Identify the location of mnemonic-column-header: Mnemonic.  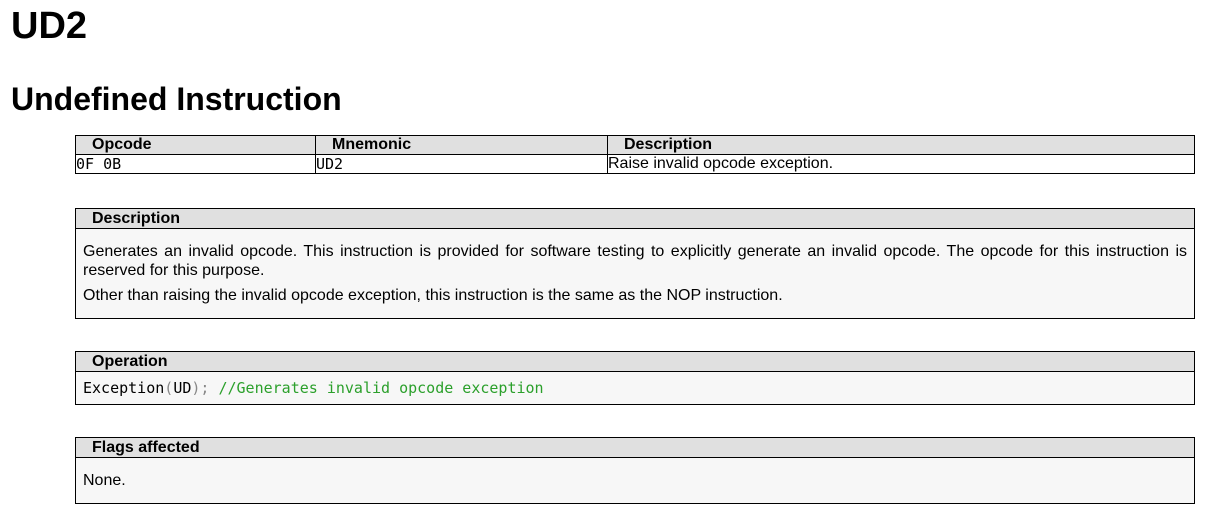
(461, 145).